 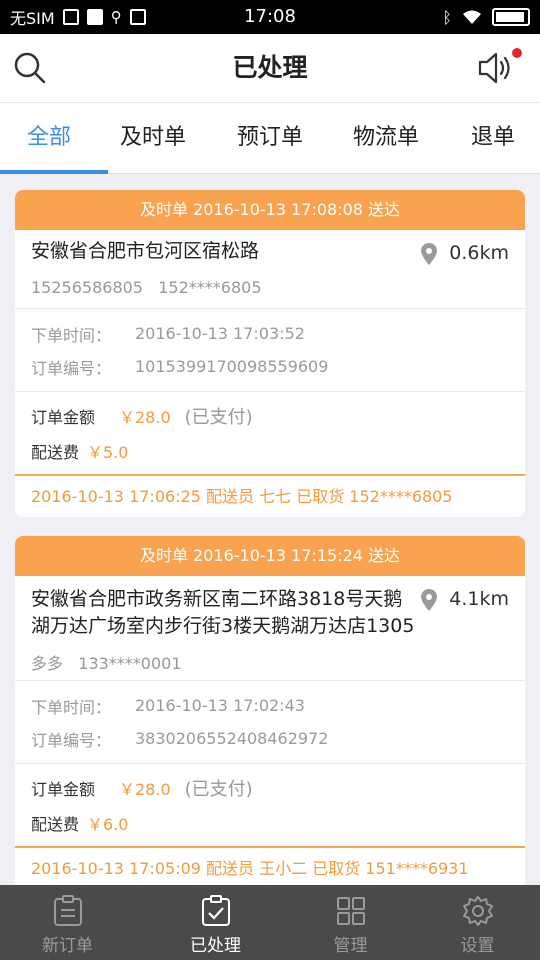 I want to click on notification-dot, so click(x=517, y=53).